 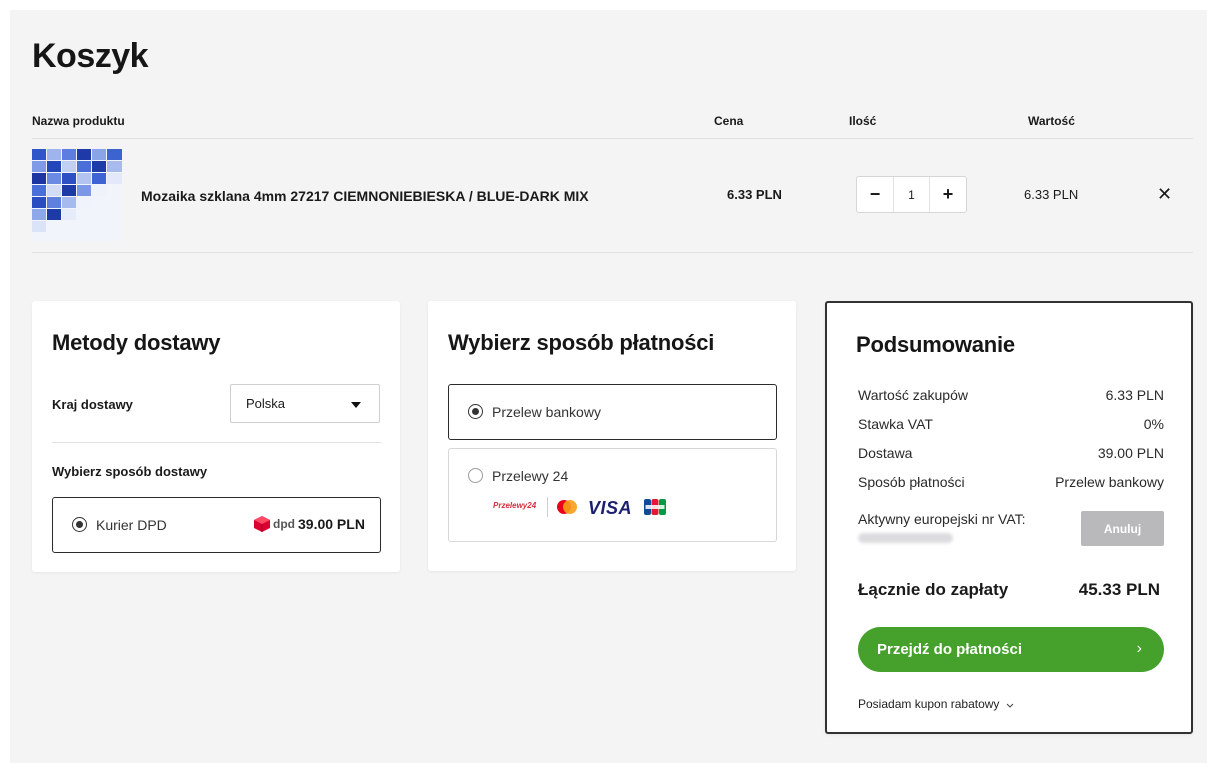 I want to click on column-header-name: Nazwa produktu, so click(x=78, y=121).